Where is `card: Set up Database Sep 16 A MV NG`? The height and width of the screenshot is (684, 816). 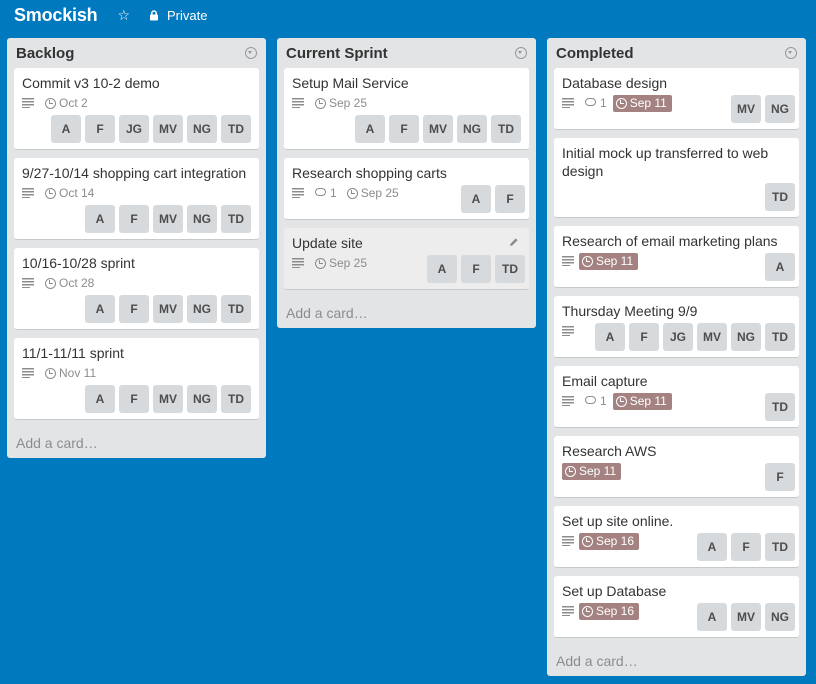
card: Set up Database Sep 16 A MV NG is located at coordinates (676, 607).